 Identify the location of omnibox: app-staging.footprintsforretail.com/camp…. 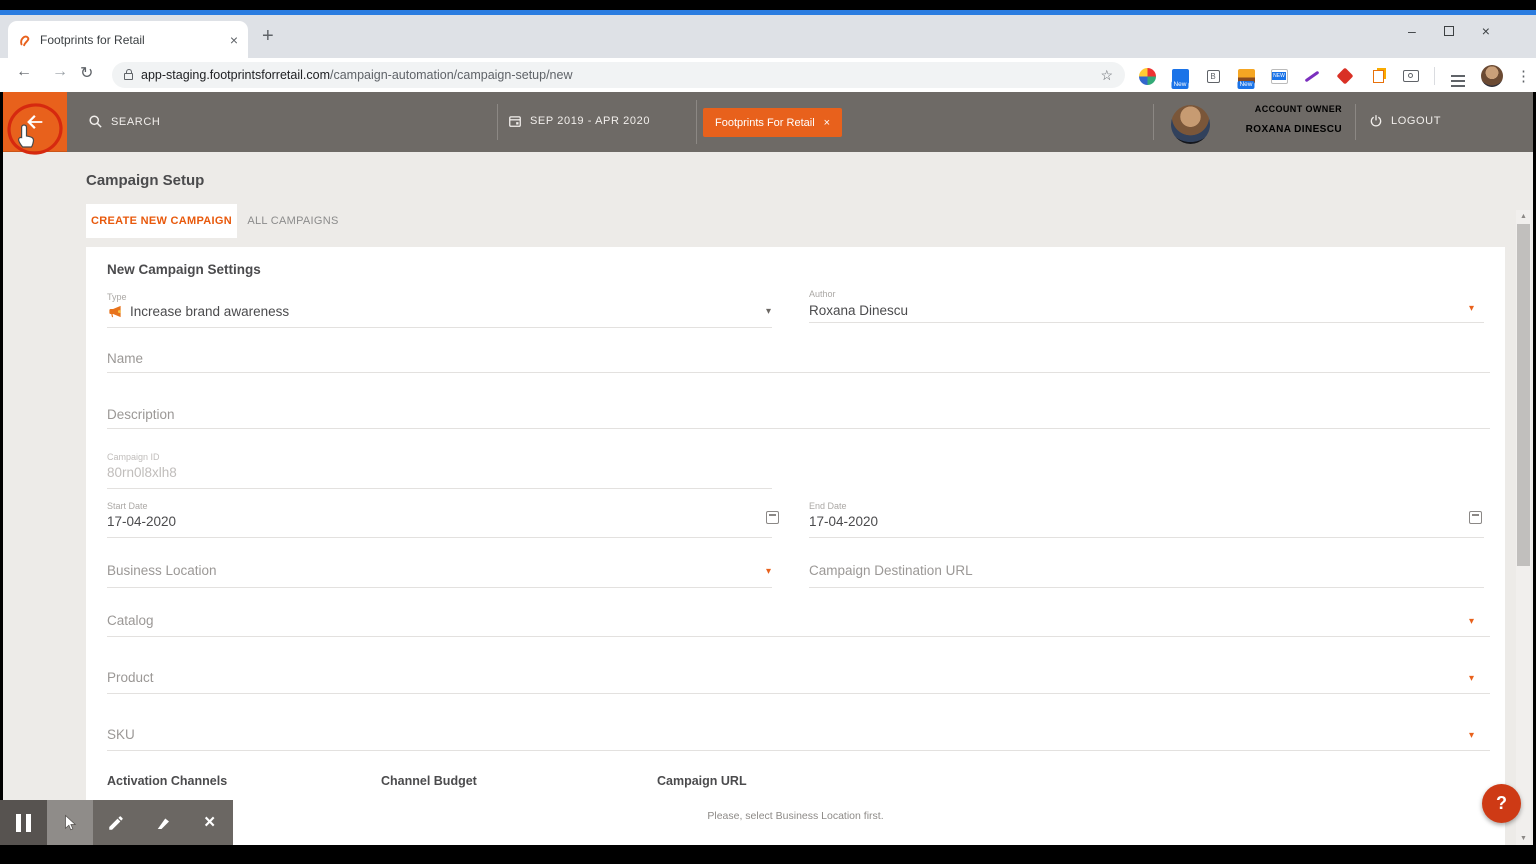
(618, 75).